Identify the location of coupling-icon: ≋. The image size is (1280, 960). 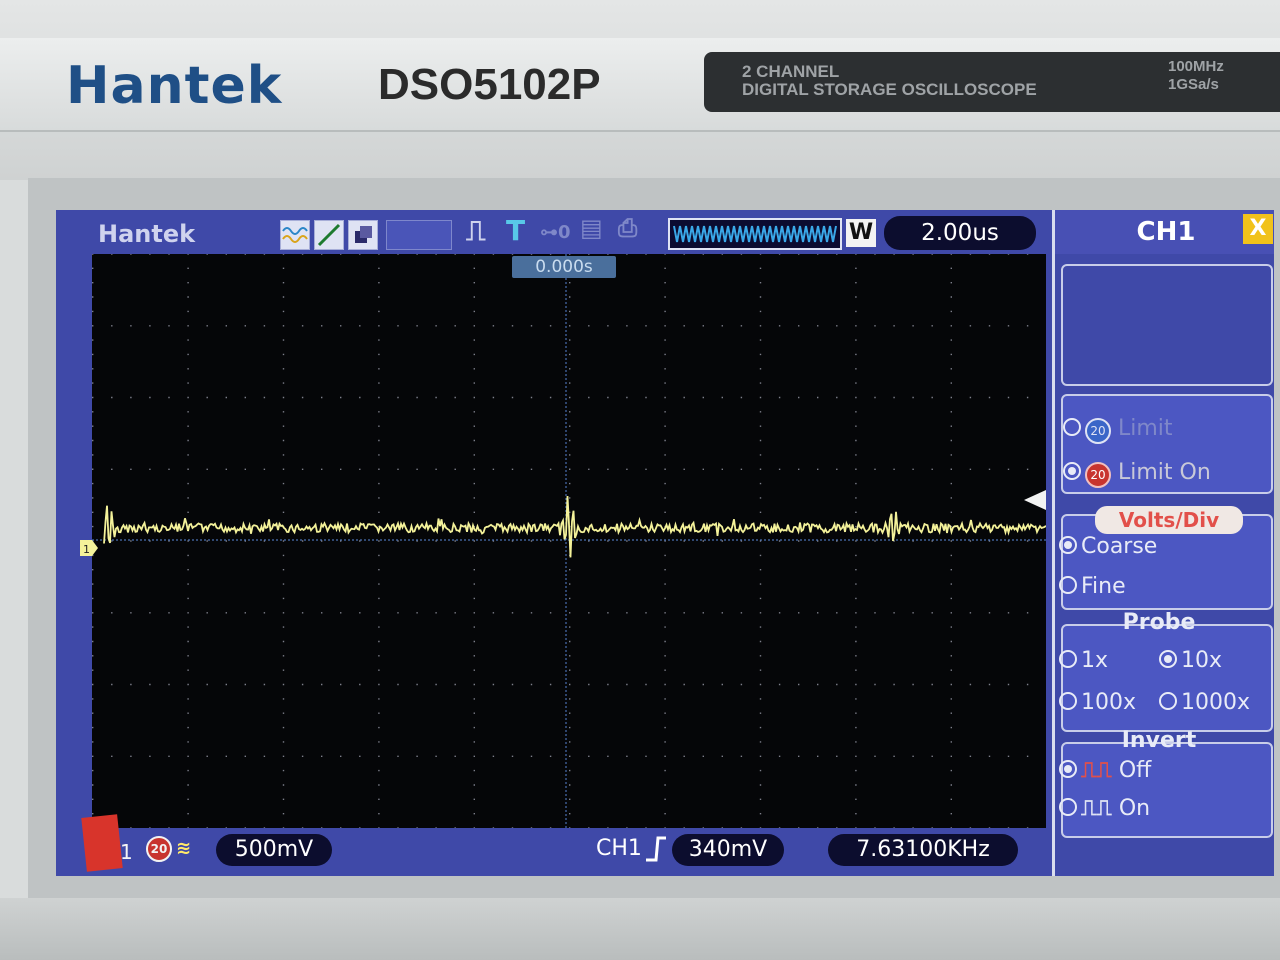
(184, 848).